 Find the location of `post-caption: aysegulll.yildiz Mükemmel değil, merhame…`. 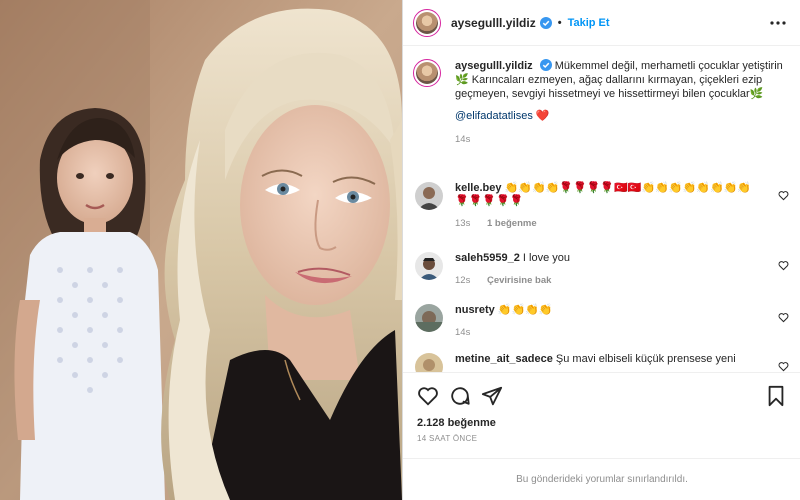

post-caption: aysegulll.yildiz Mükemmel değil, merhame… is located at coordinates (598, 103).